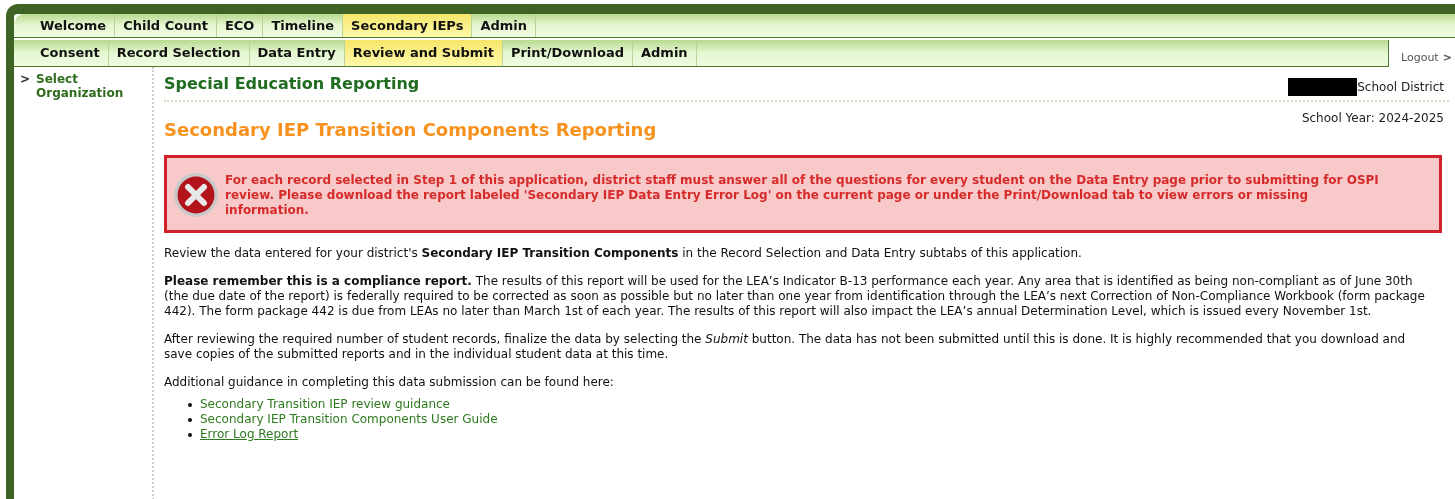 Image resolution: width=1455 pixels, height=499 pixels. I want to click on page-header-title: Special Education Reporting, so click(292, 84).